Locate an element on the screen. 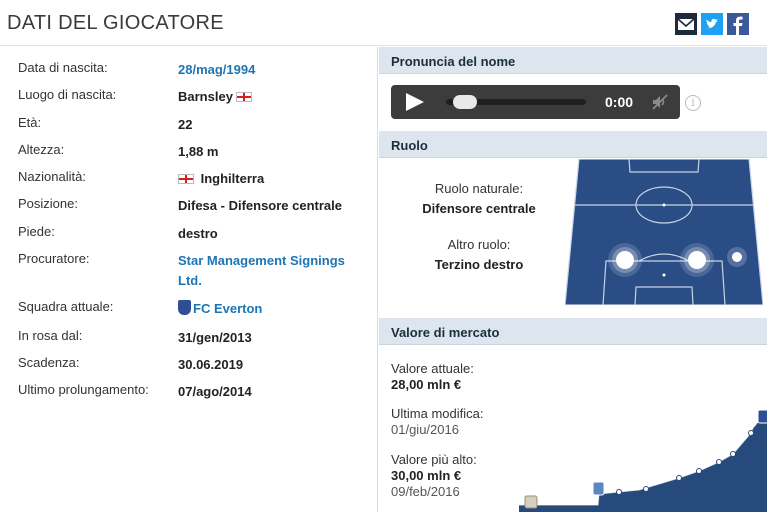 The height and width of the screenshot is (512, 767). position-value: Difesa - Difensore centrale is located at coordinates (260, 205).